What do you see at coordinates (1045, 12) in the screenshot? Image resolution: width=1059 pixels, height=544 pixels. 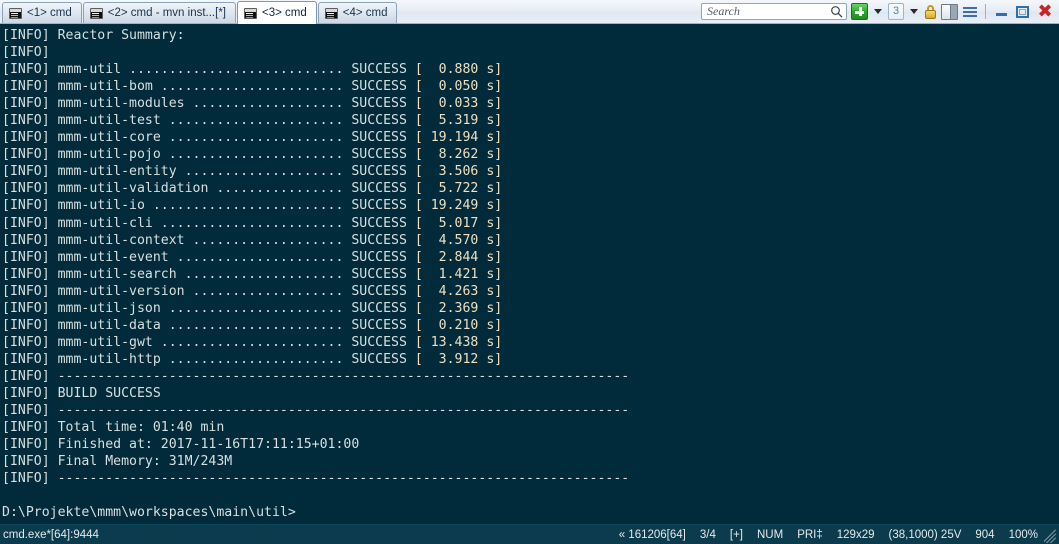 I see `close-button: ✖` at bounding box center [1045, 12].